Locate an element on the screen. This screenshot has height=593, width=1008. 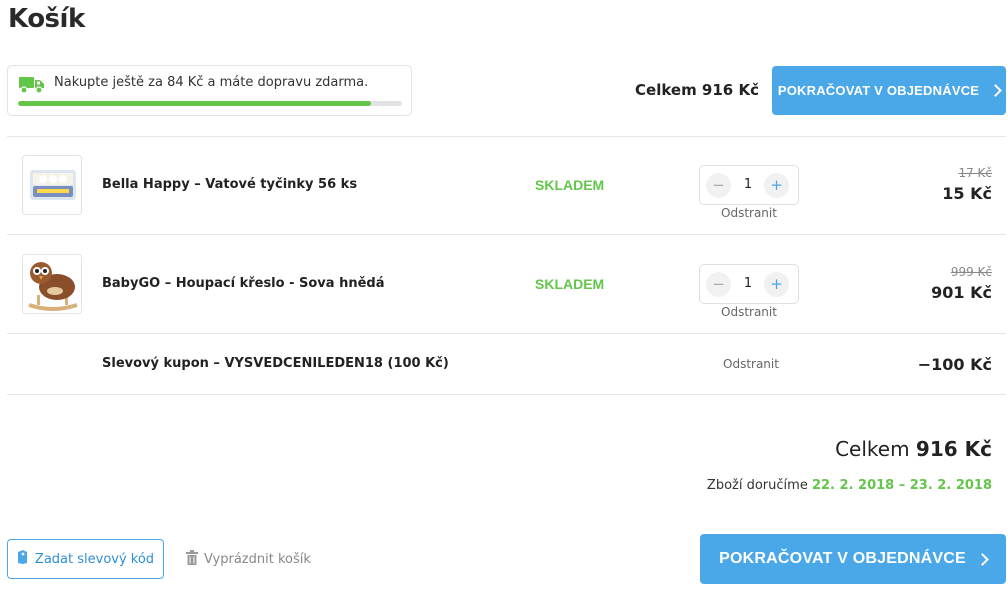
old-price: 17 Kč is located at coordinates (975, 173).